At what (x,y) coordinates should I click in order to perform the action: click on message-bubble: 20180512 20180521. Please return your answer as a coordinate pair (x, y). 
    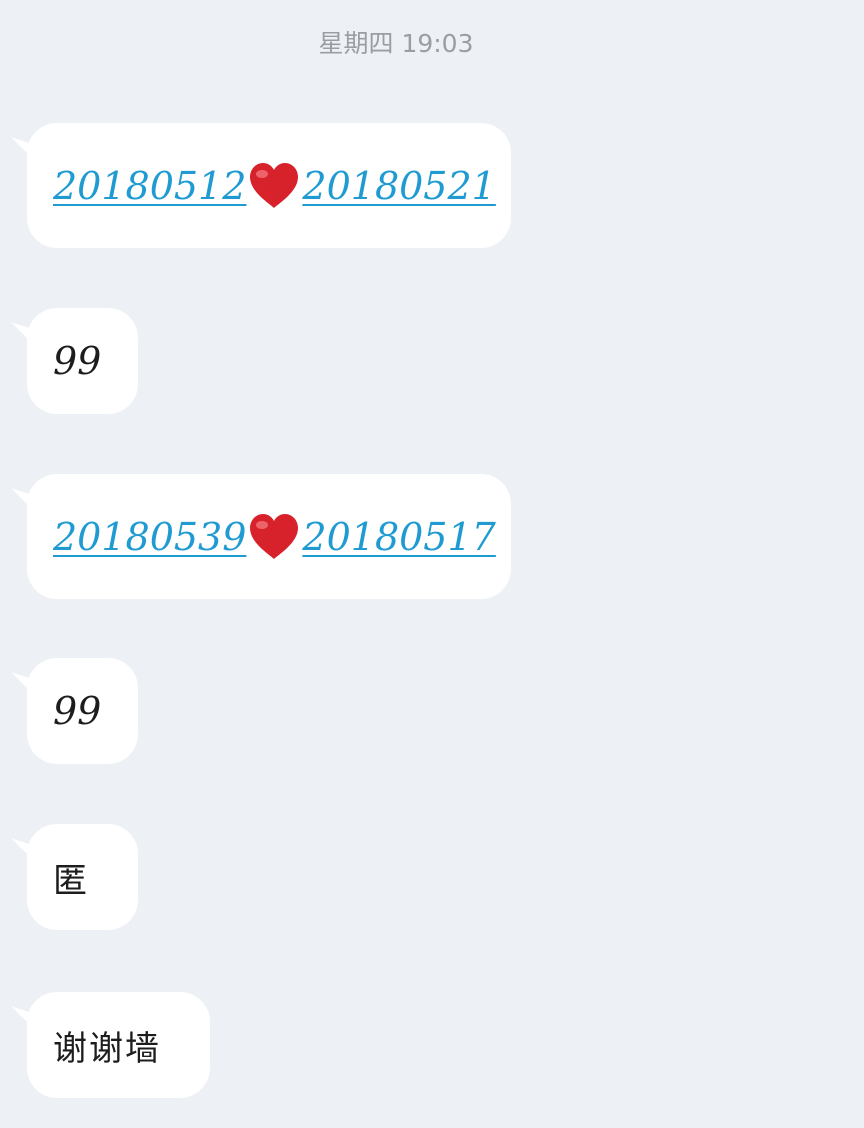
    Looking at the image, I should click on (269, 185).